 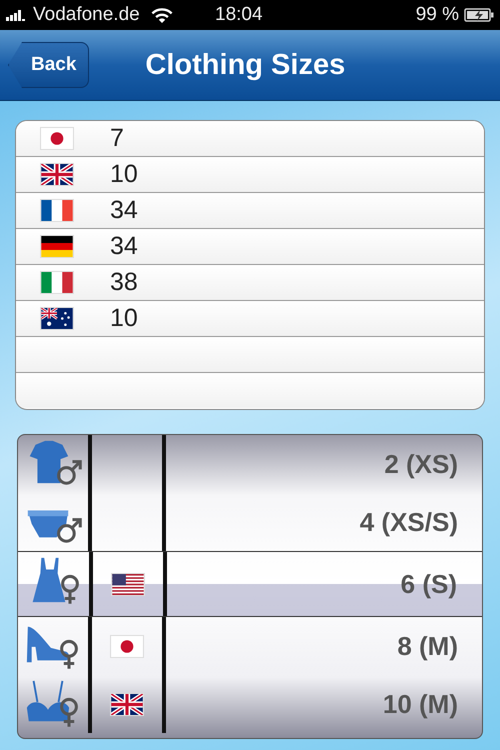 What do you see at coordinates (239, 15) in the screenshot?
I see `clock: 18:04` at bounding box center [239, 15].